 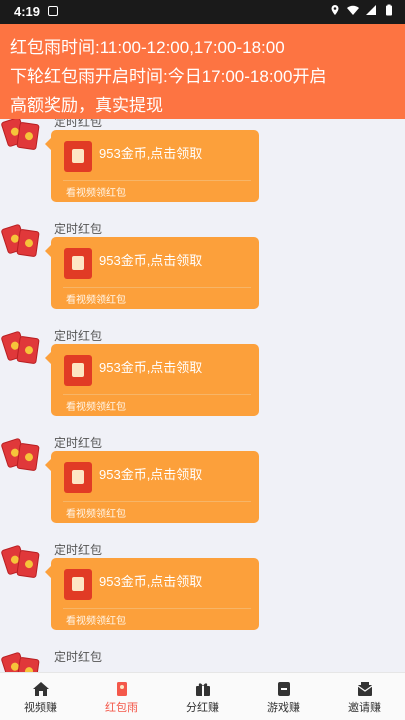 What do you see at coordinates (168, 76) in the screenshot?
I see `next-round-text: 下轮红包雨开启时间:今日17:00-18:00开启` at bounding box center [168, 76].